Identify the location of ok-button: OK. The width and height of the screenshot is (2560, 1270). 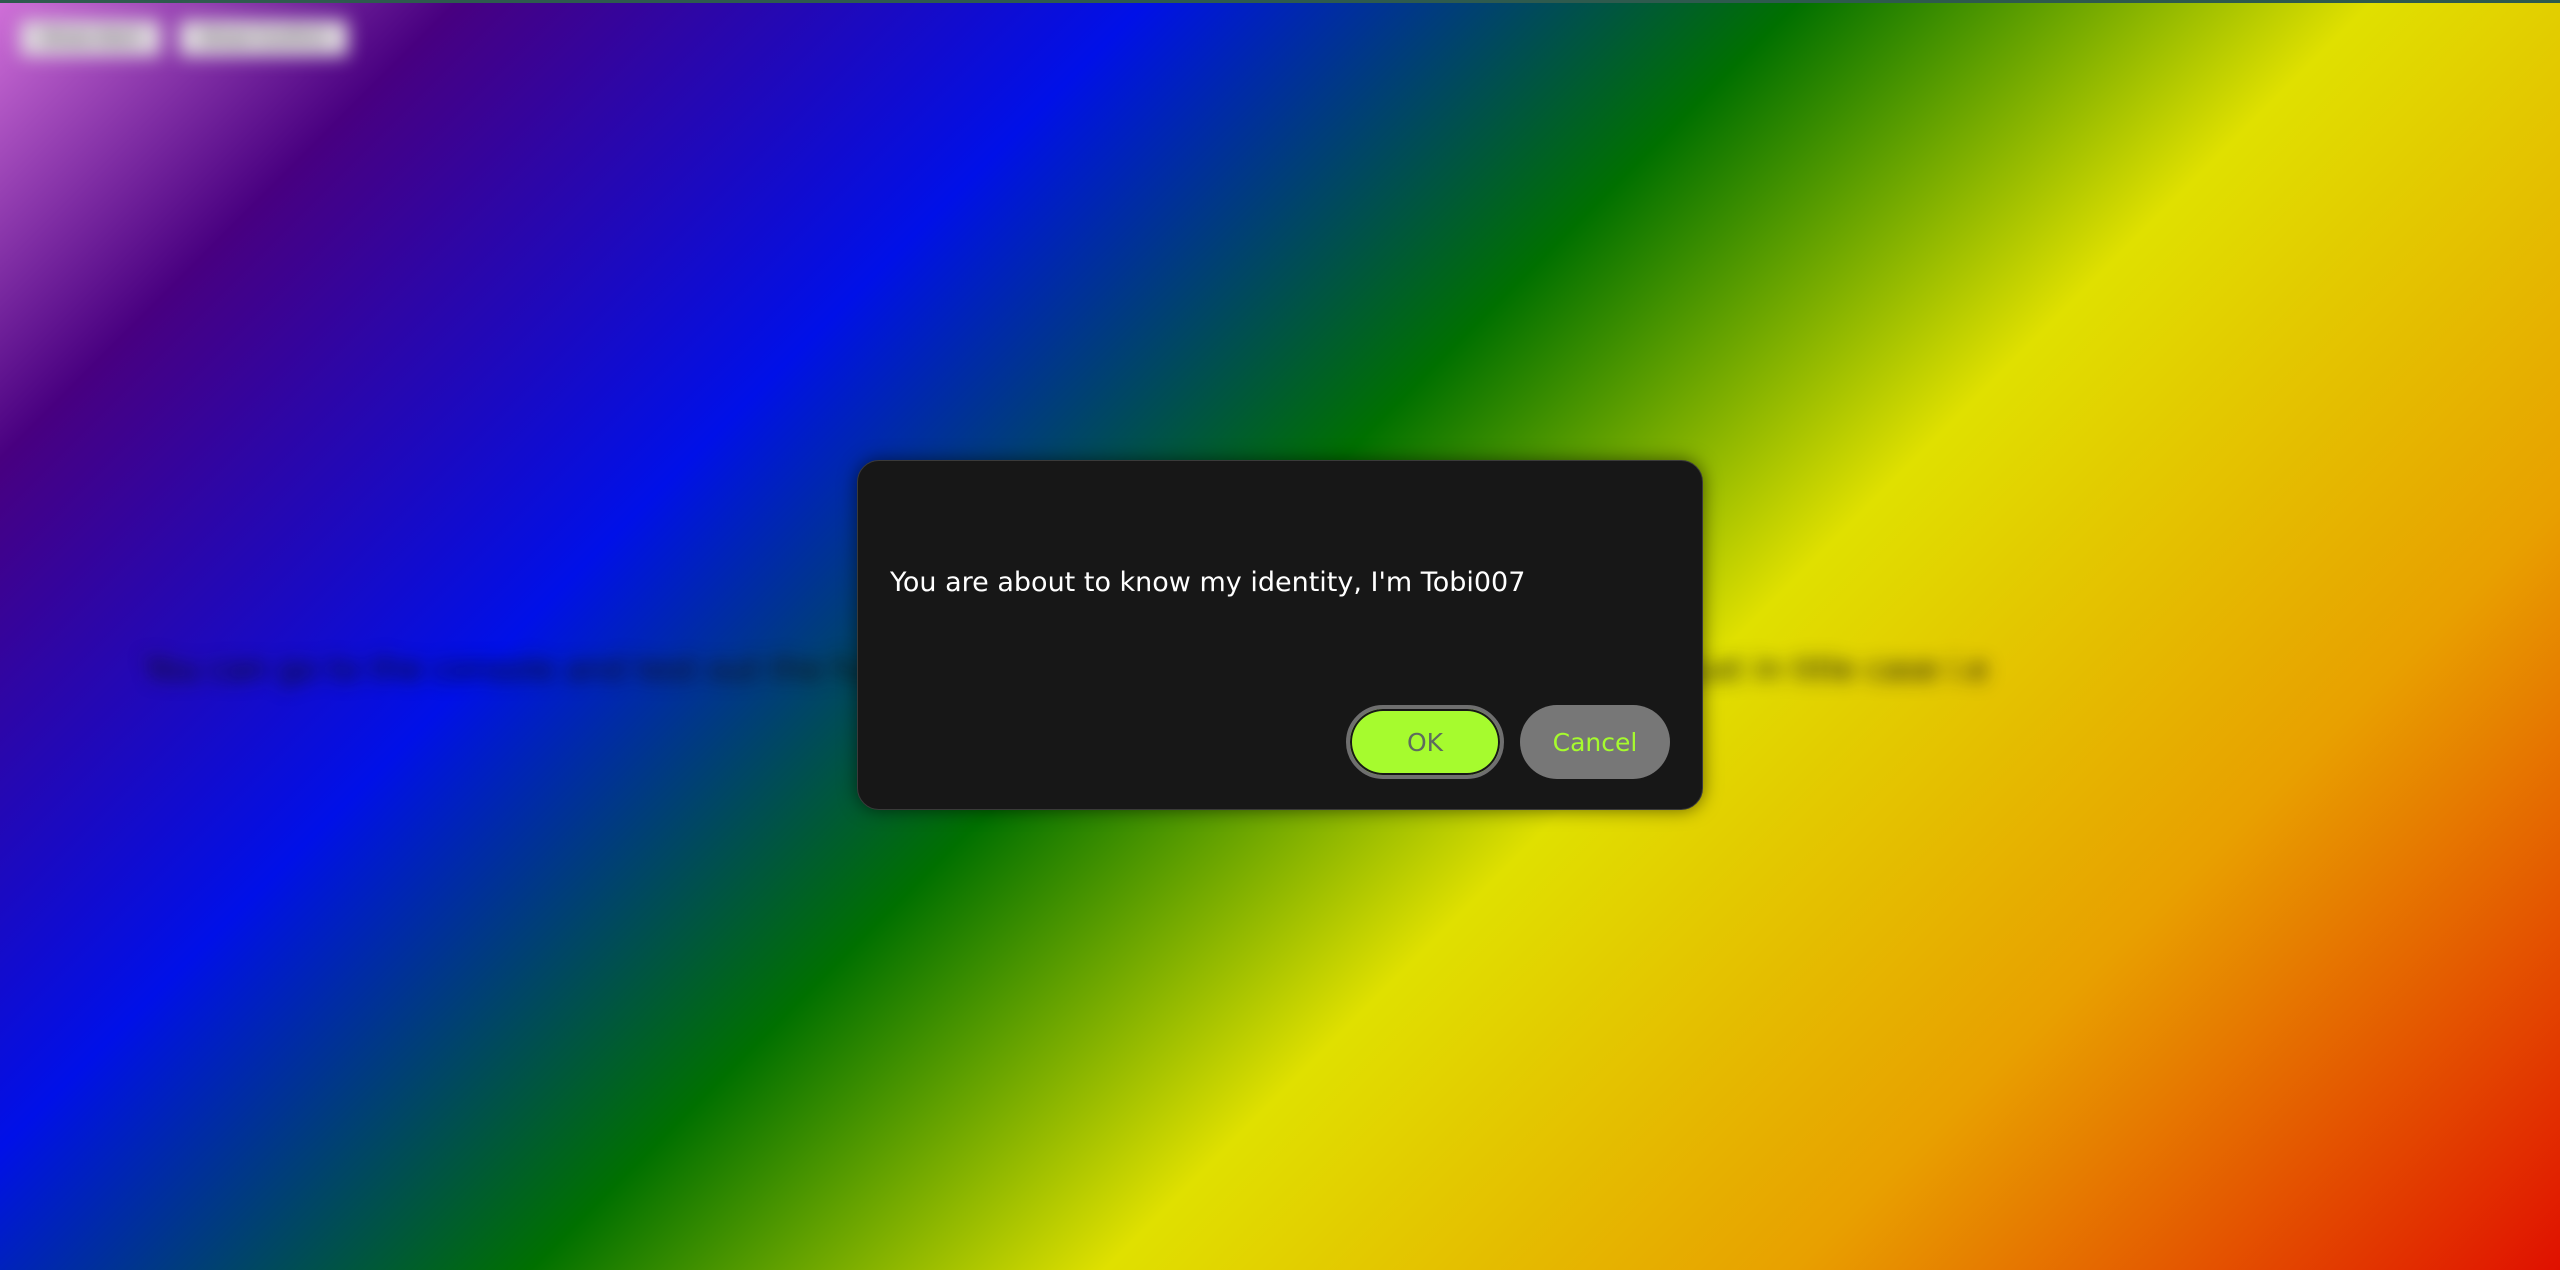
(1425, 742).